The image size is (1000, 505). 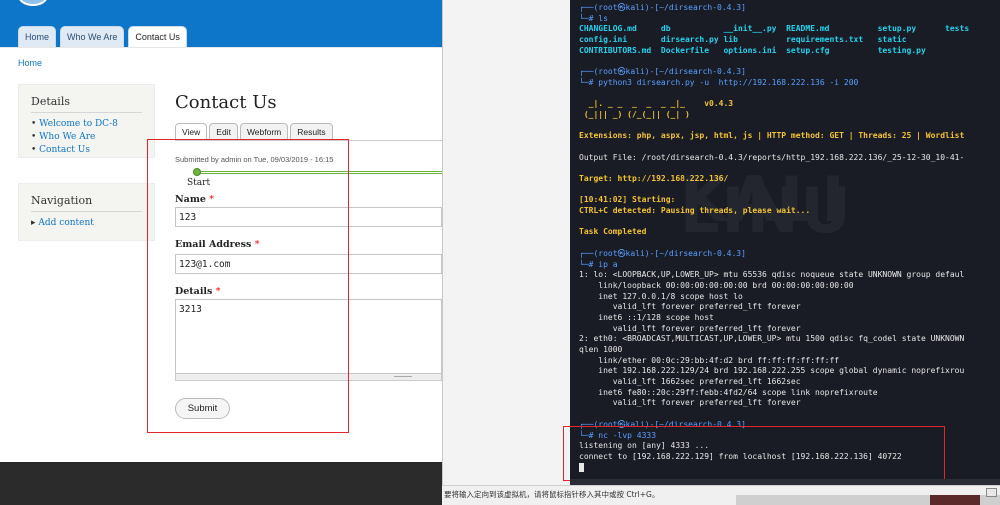 What do you see at coordinates (33, 3) in the screenshot?
I see `drupal-logo-icon` at bounding box center [33, 3].